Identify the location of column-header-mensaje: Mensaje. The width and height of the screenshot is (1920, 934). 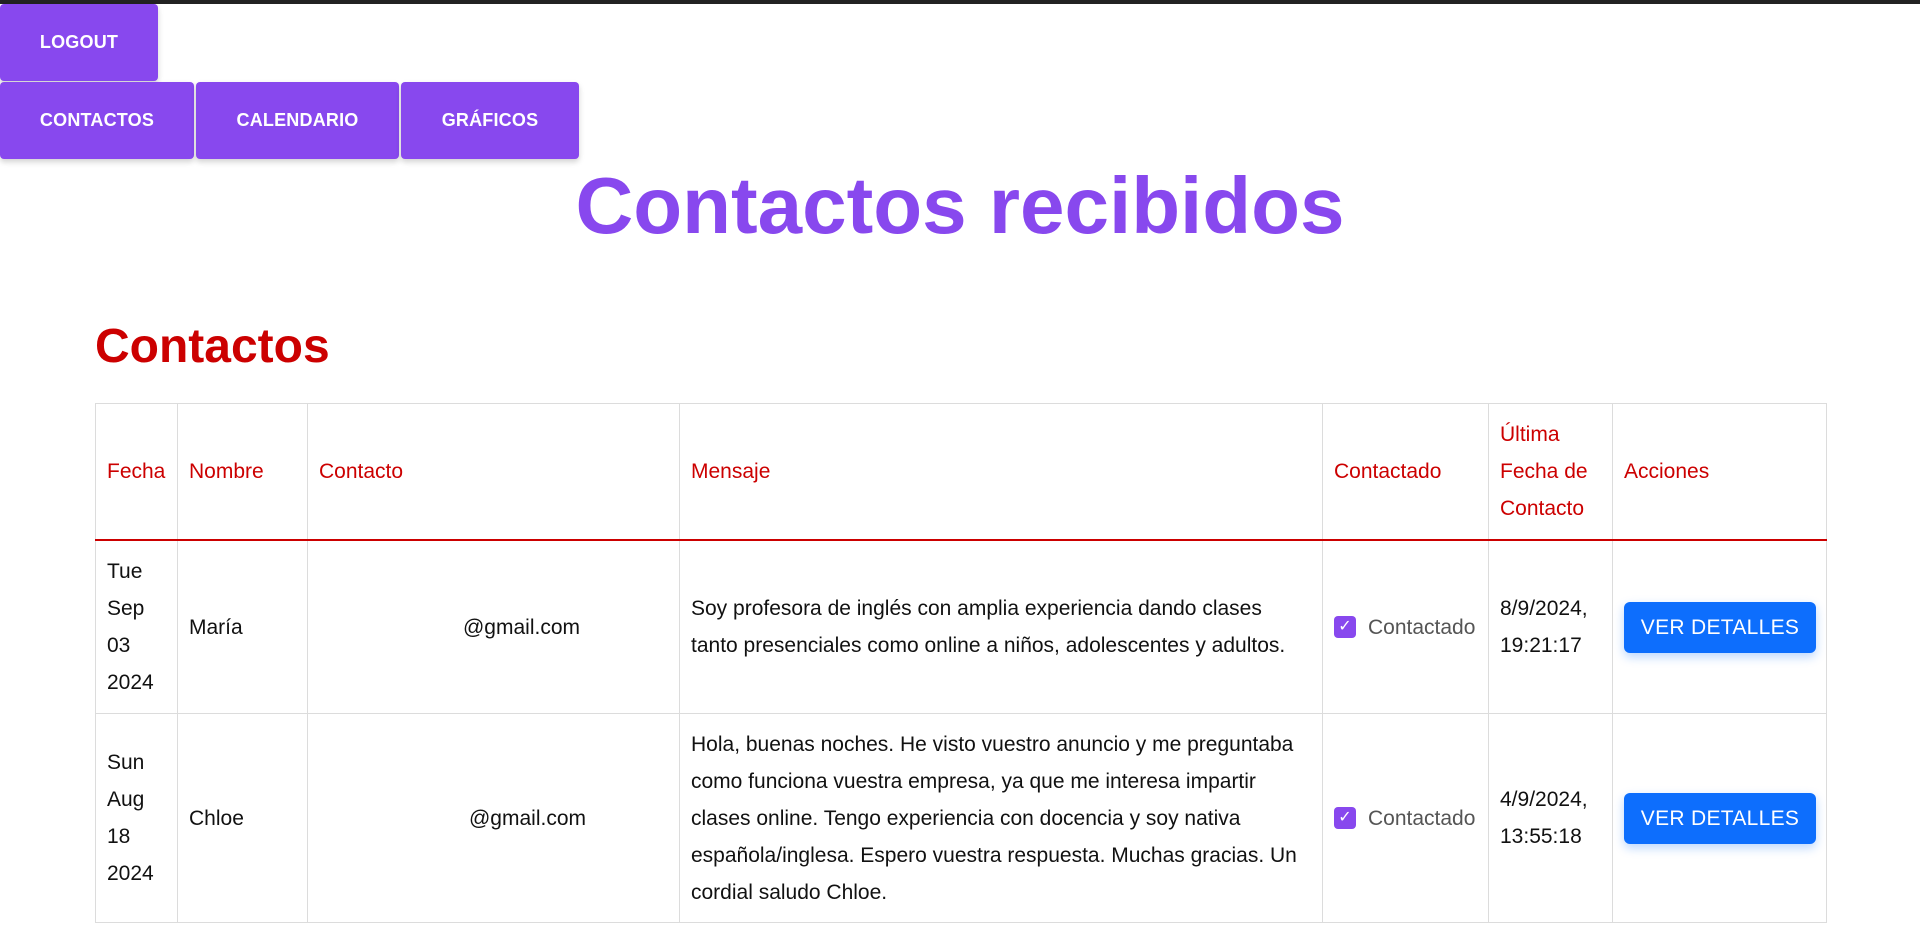
(1001, 472).